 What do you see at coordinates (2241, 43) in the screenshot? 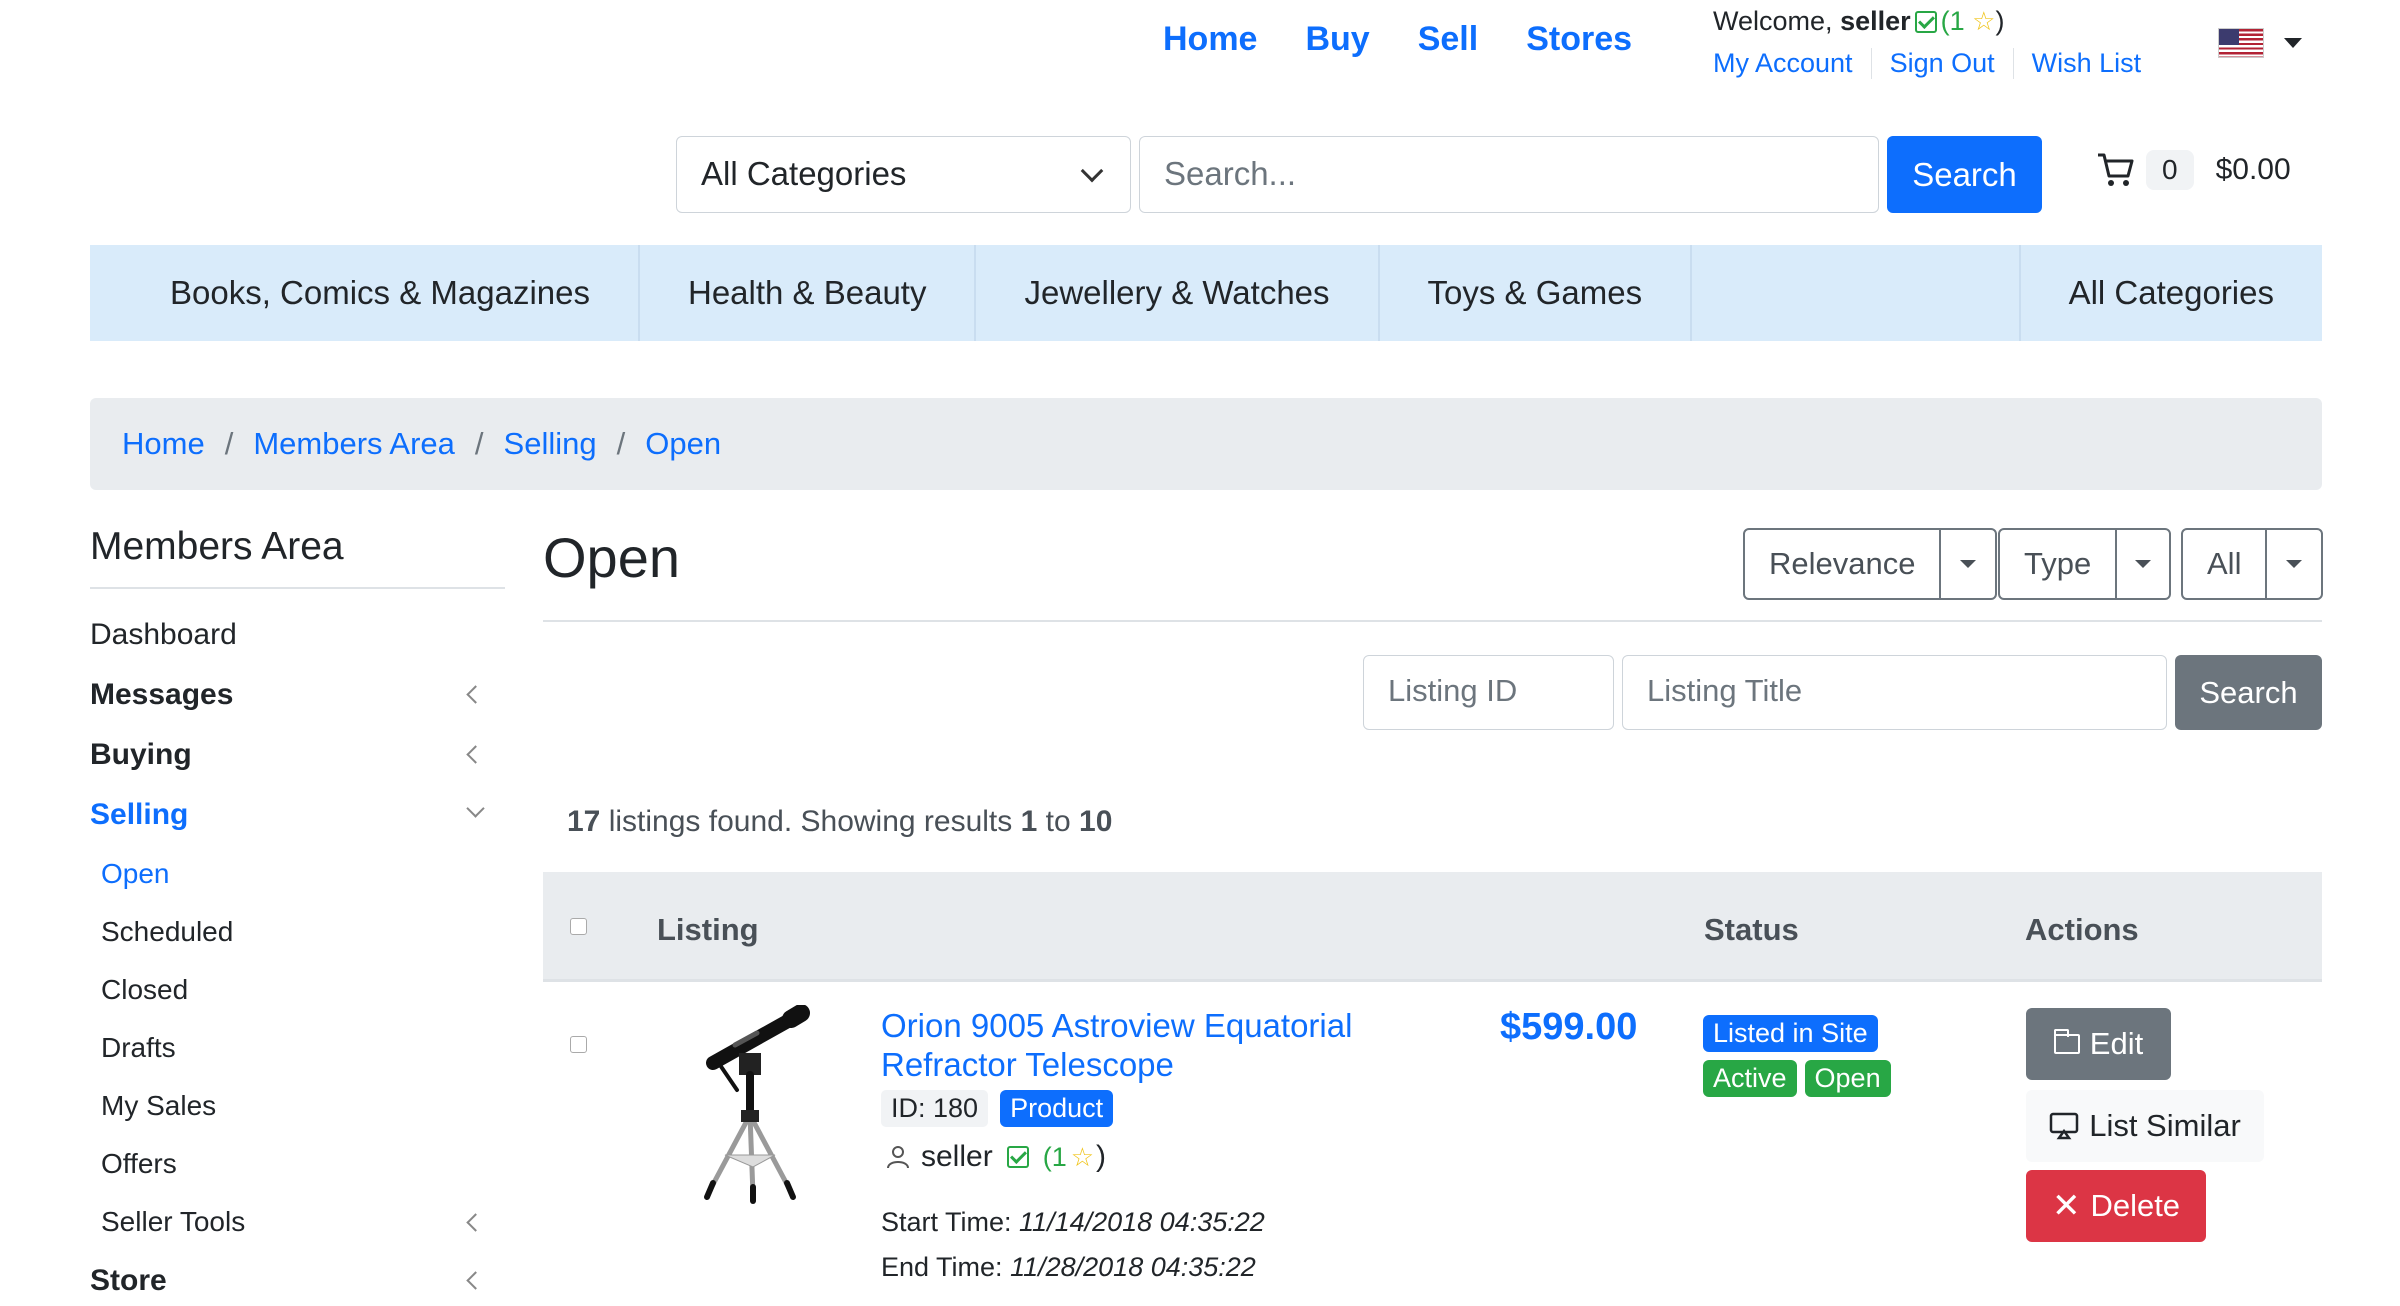
I see `us-flag-icon` at bounding box center [2241, 43].